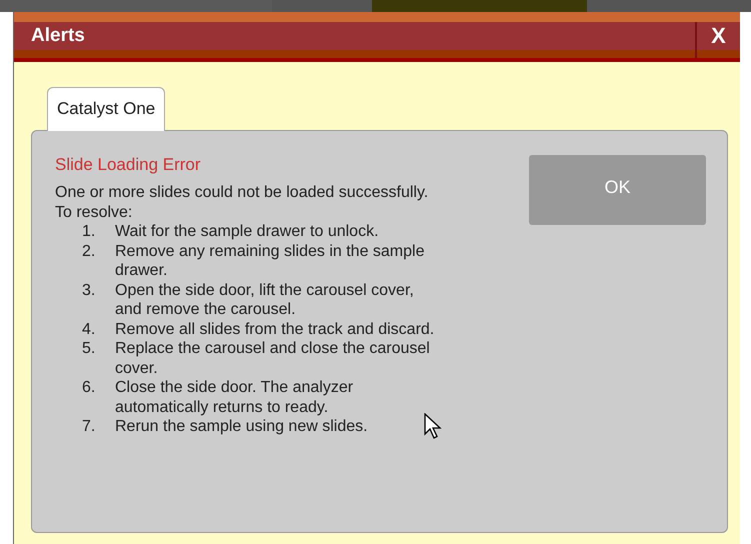  I want to click on step-text: Wait for the sample drawer to unlock., so click(247, 232).